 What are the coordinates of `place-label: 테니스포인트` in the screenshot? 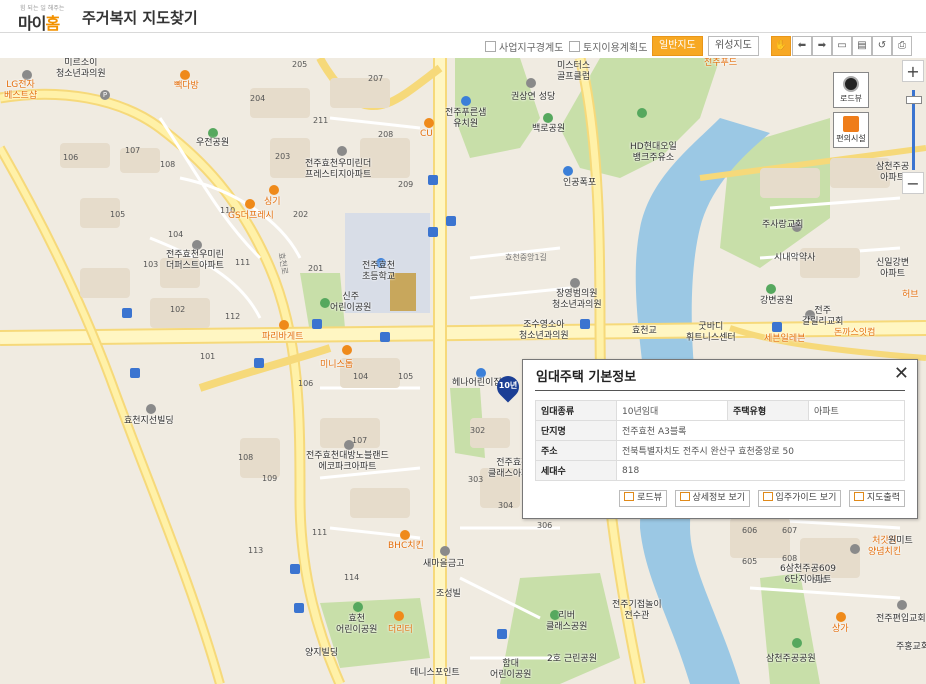 It's located at (435, 673).